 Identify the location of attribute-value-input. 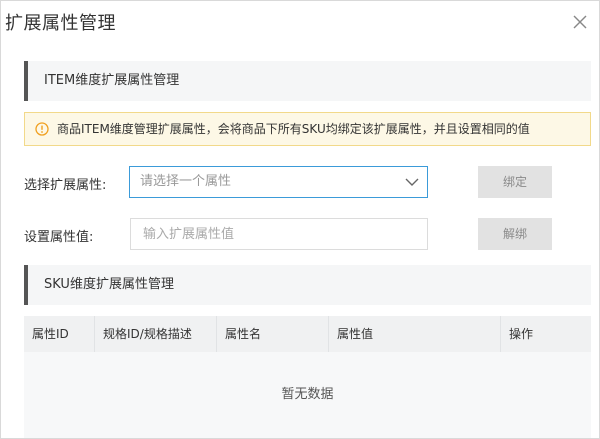
(279, 234).